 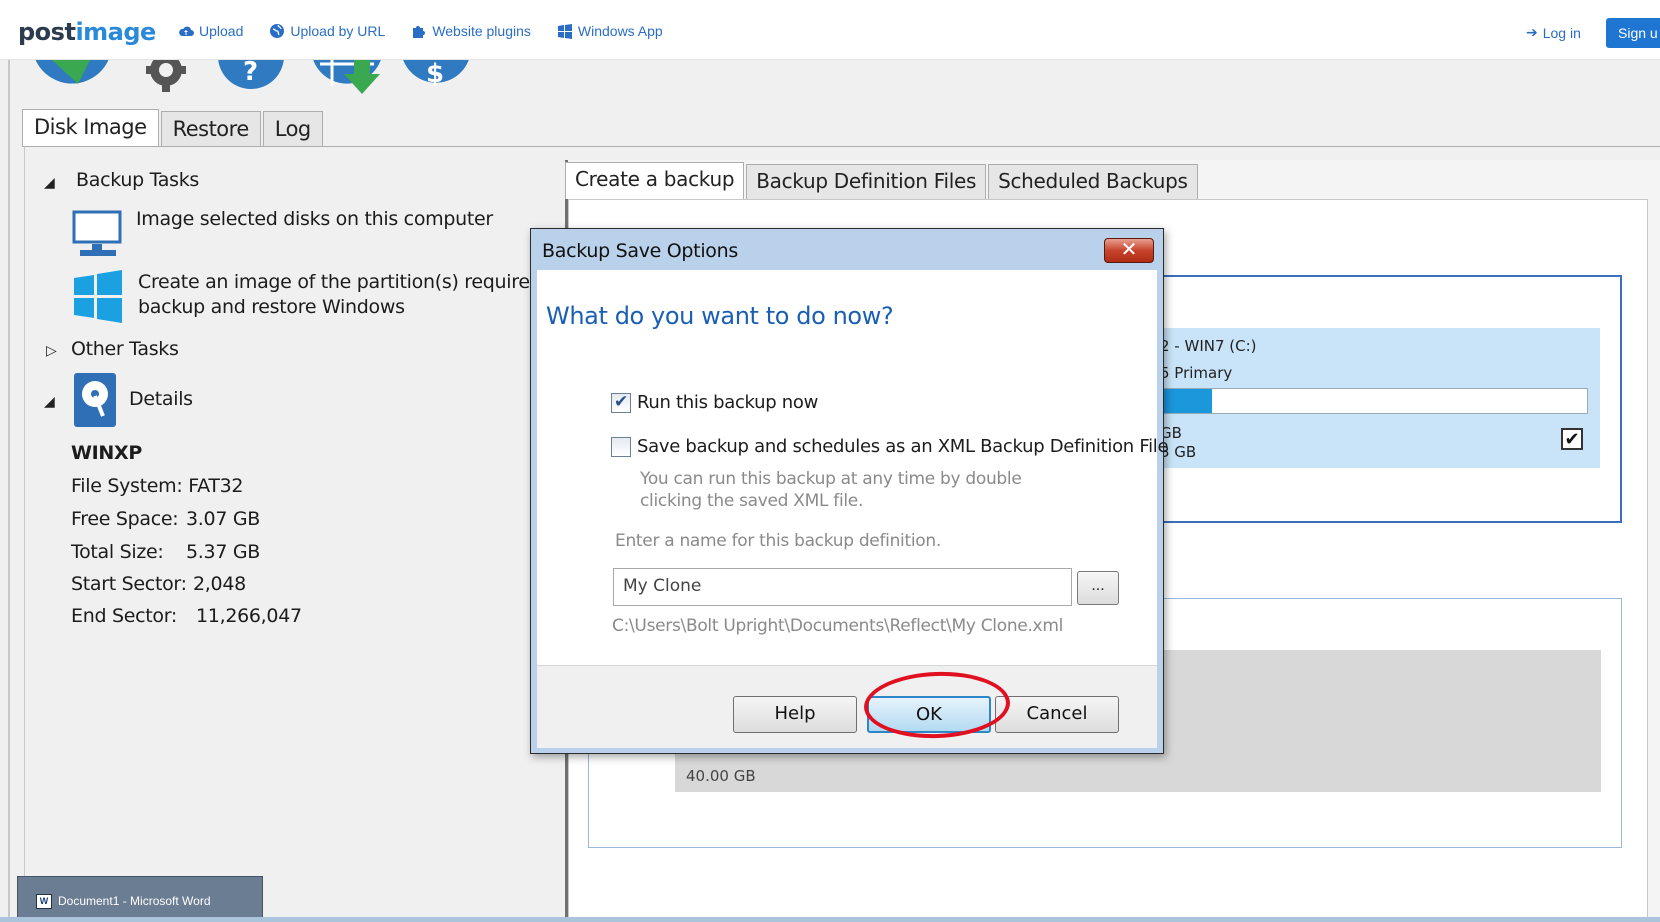 I want to click on login-label: Log in, so click(x=1561, y=32).